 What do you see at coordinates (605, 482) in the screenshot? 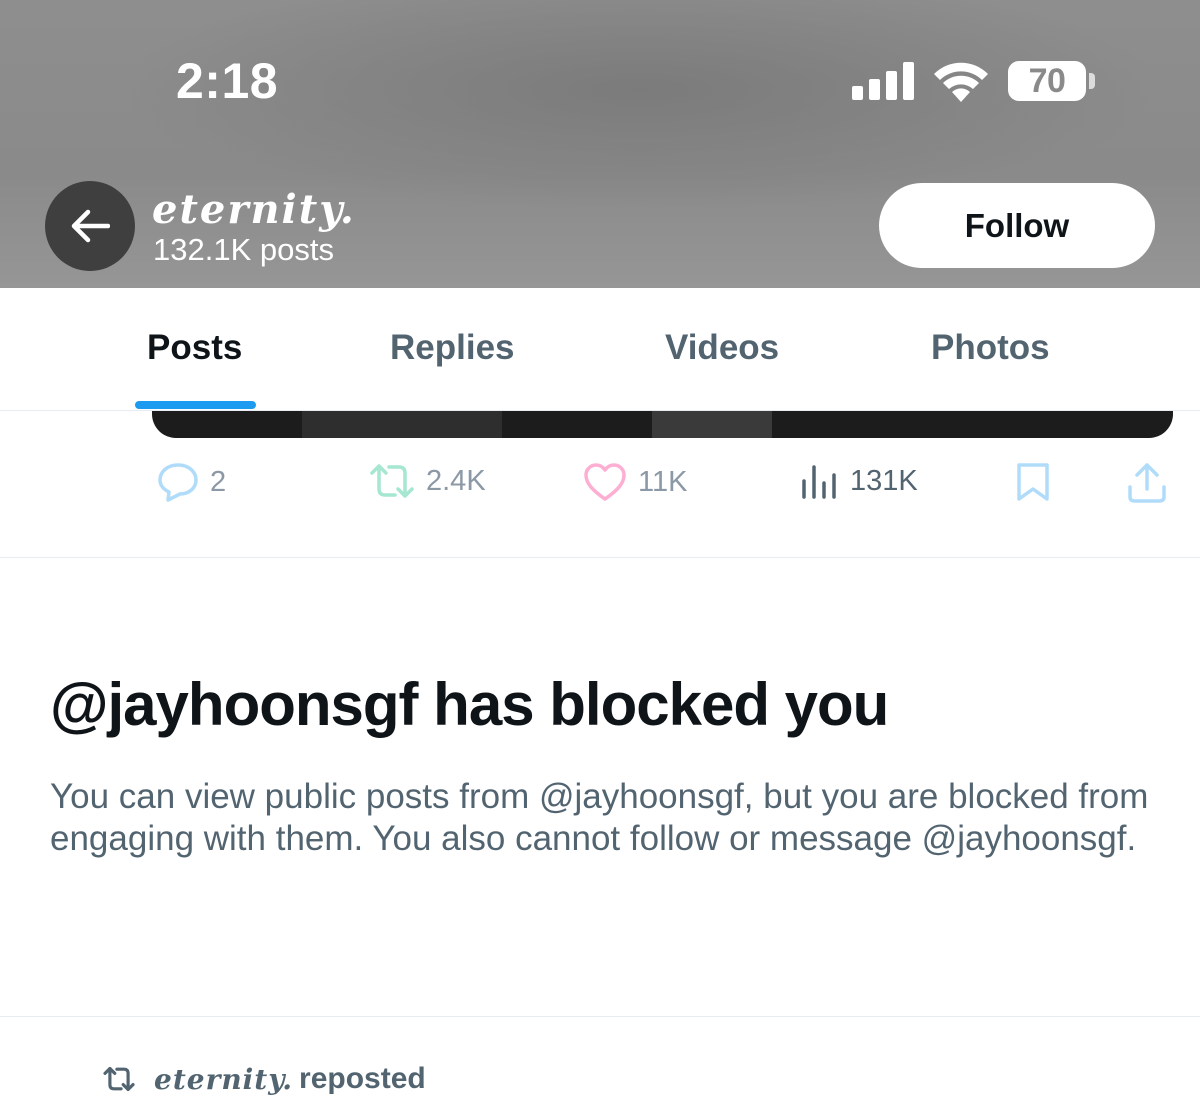
I see `like-icon` at bounding box center [605, 482].